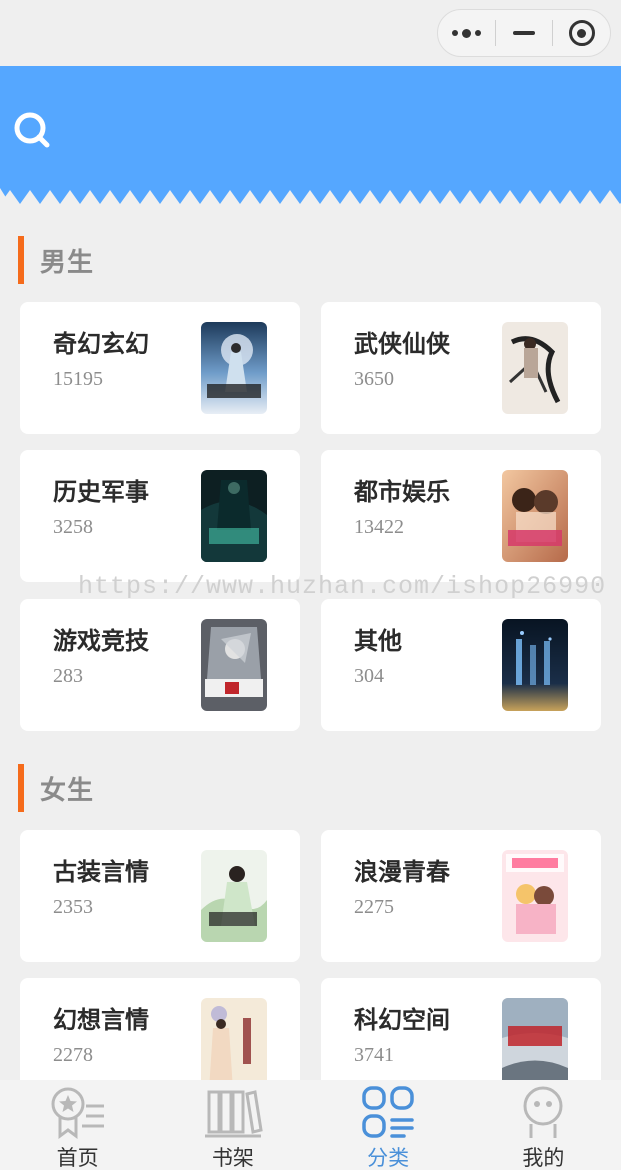  What do you see at coordinates (160, 665) in the screenshot?
I see `category-card-gaming: 游戏竞技 283` at bounding box center [160, 665].